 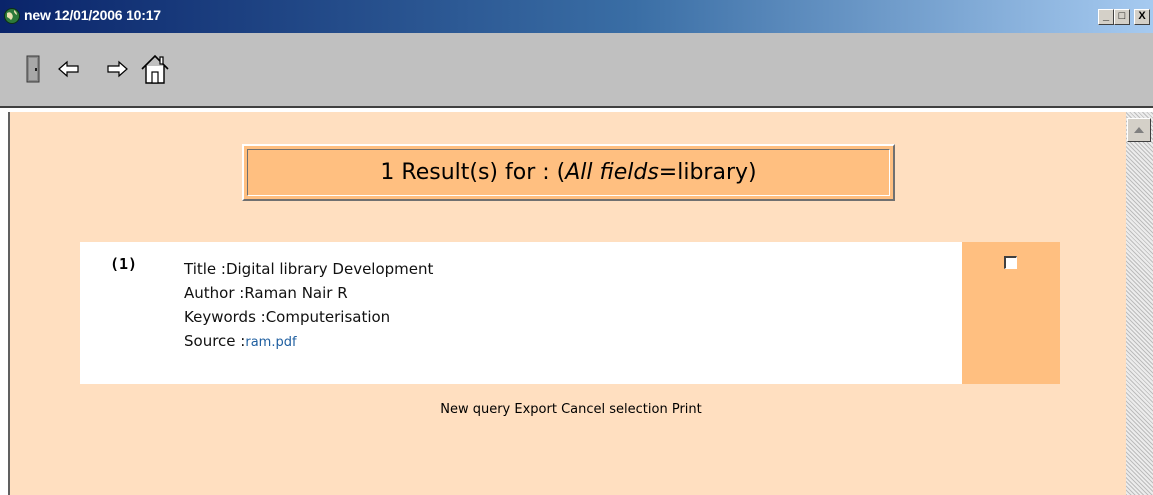 I want to click on record-select-checkbox, so click(x=1010, y=262).